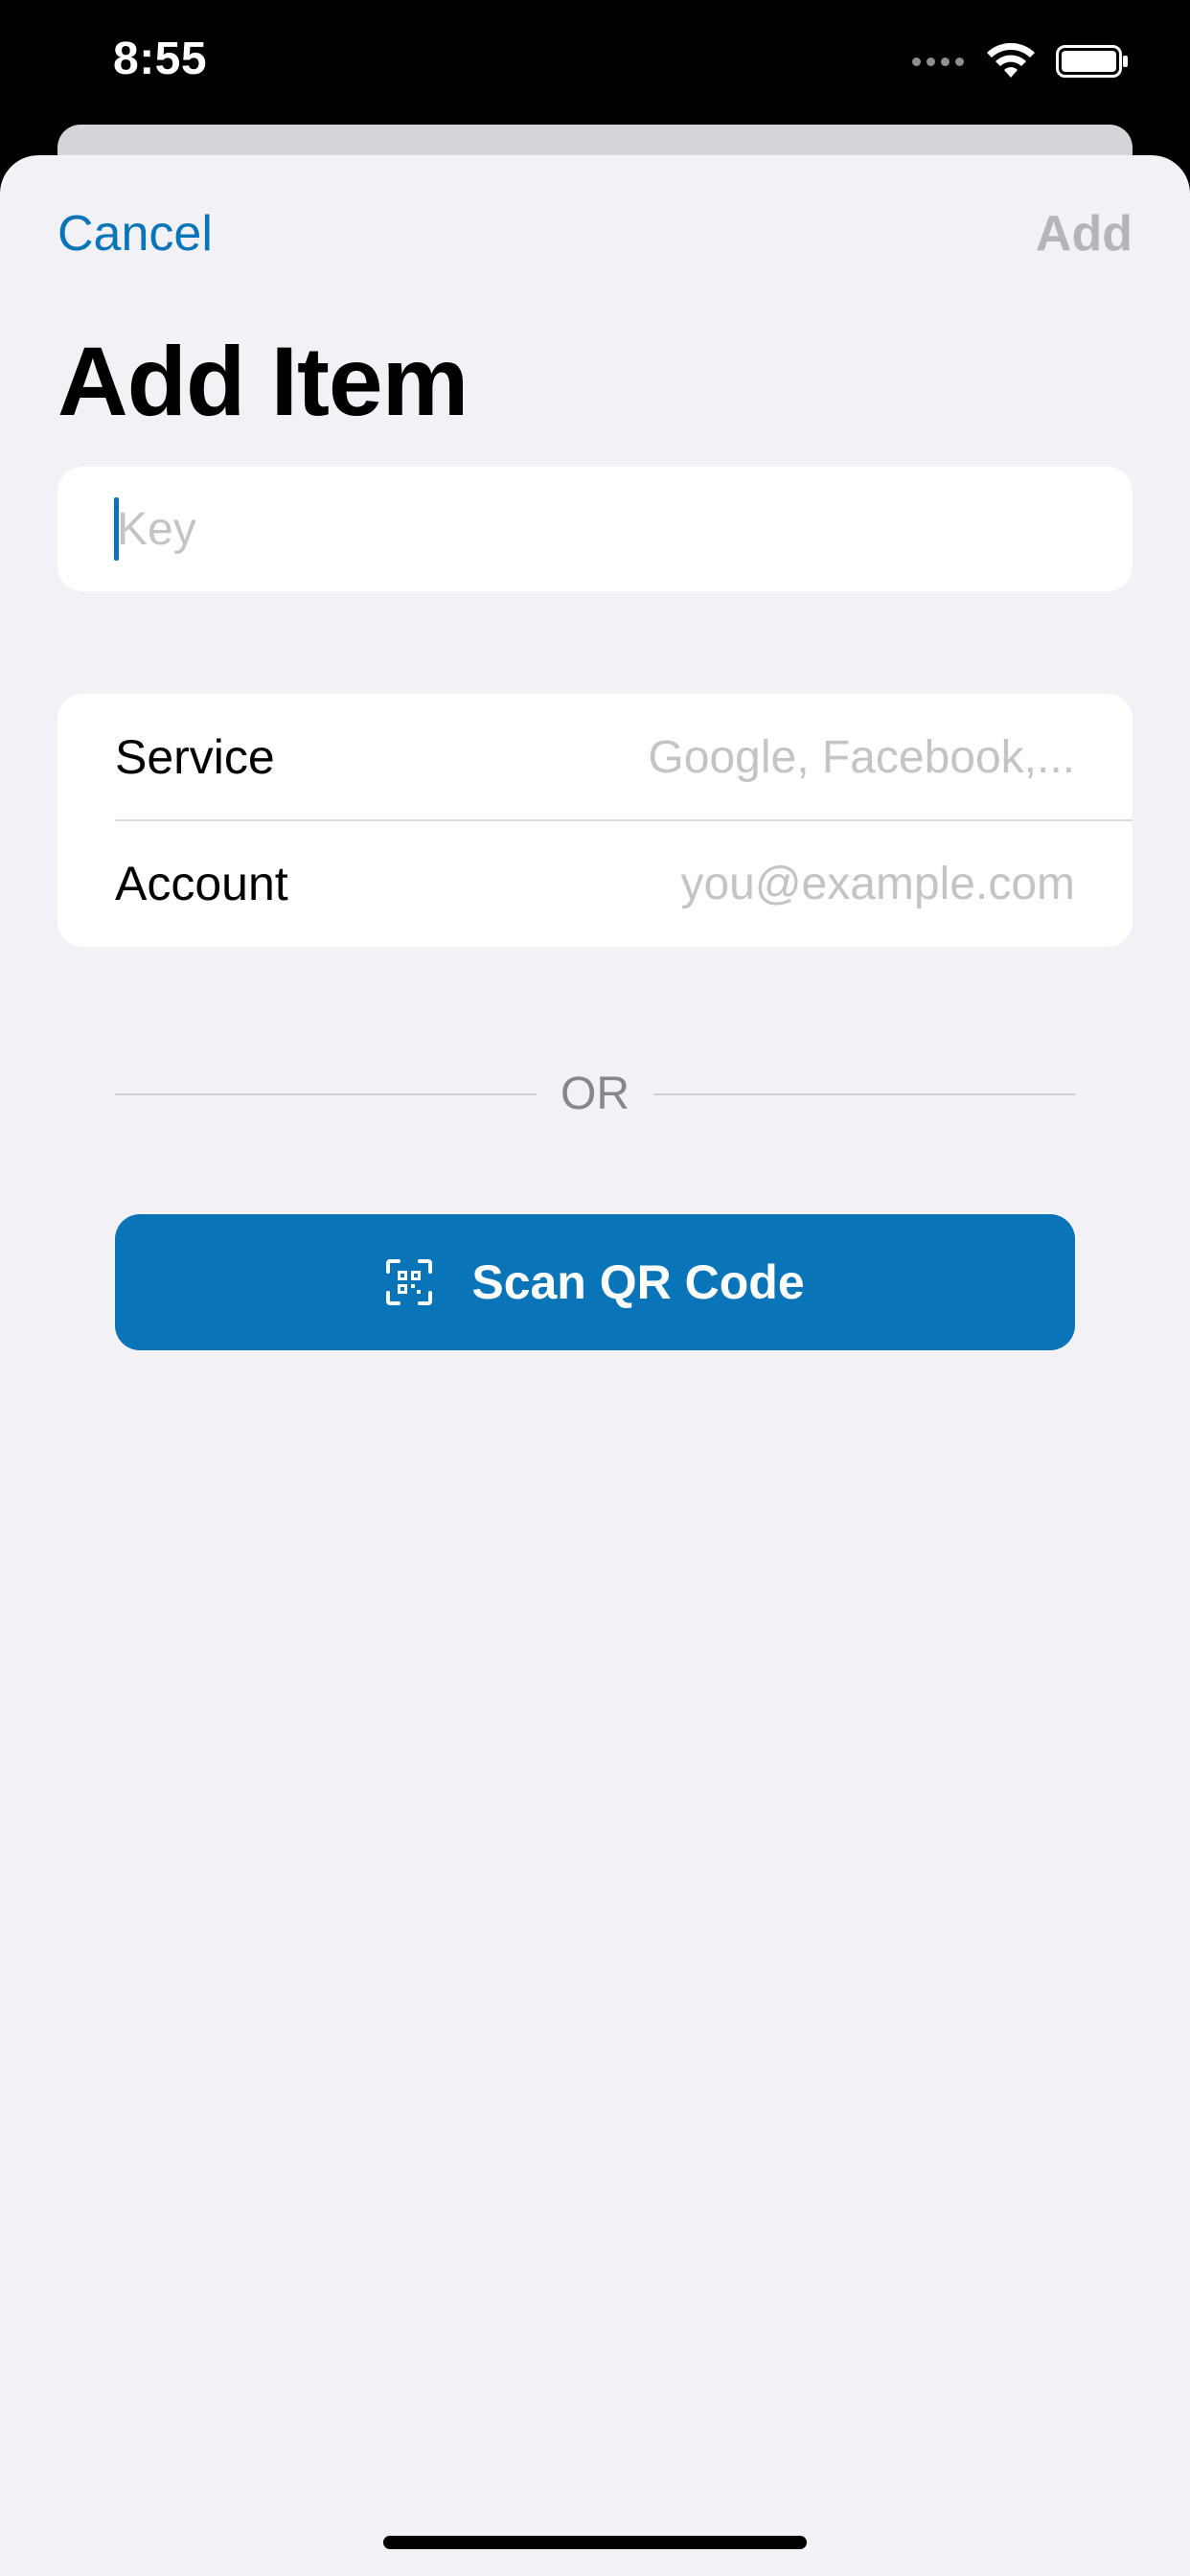 Image resolution: width=1190 pixels, height=2576 pixels. I want to click on battery-icon, so click(1092, 62).